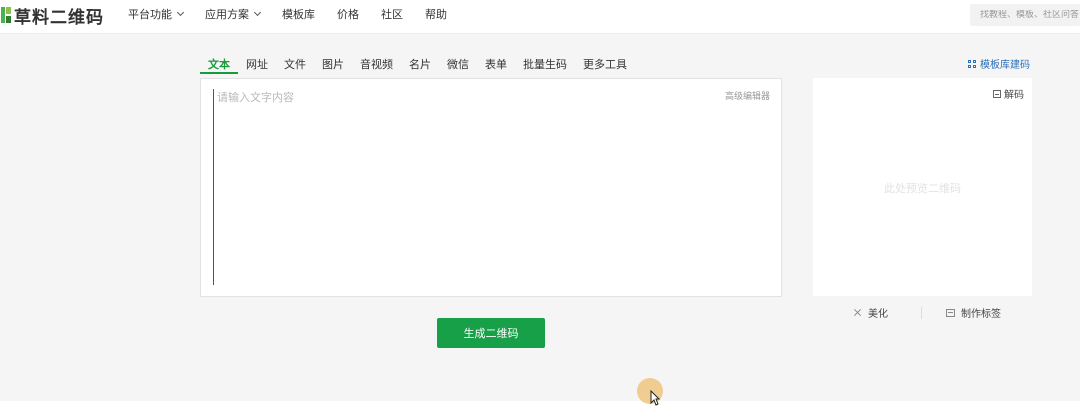 The image size is (1080, 417). I want to click on site-logo: 草料二维码, so click(52, 16).